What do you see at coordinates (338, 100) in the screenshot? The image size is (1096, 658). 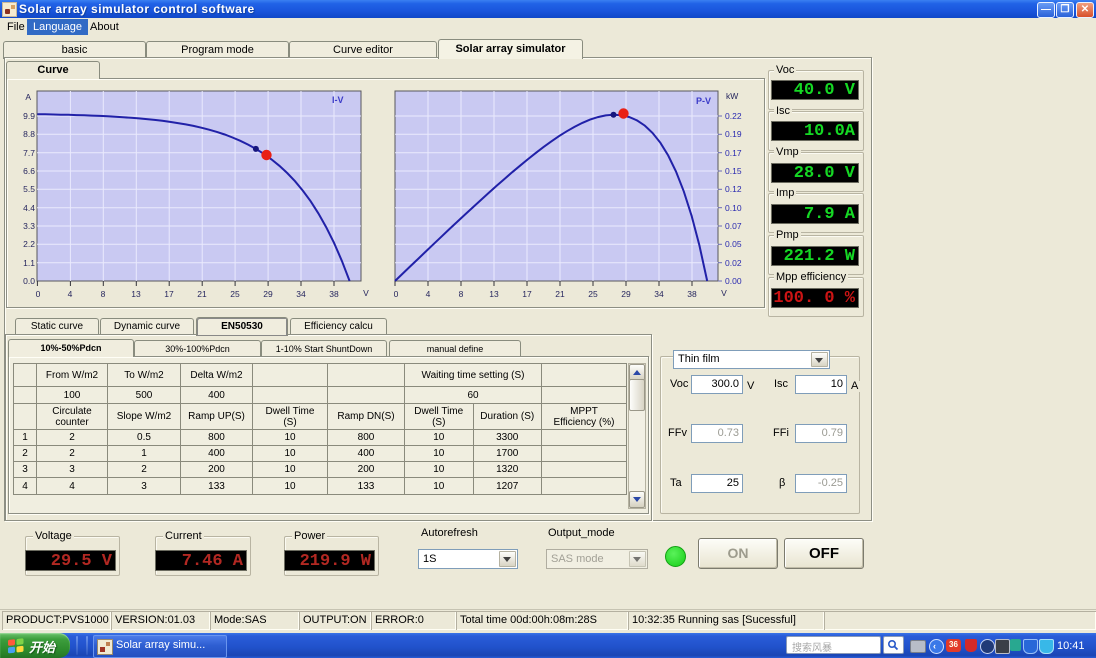 I see `svg-text: I-V` at bounding box center [338, 100].